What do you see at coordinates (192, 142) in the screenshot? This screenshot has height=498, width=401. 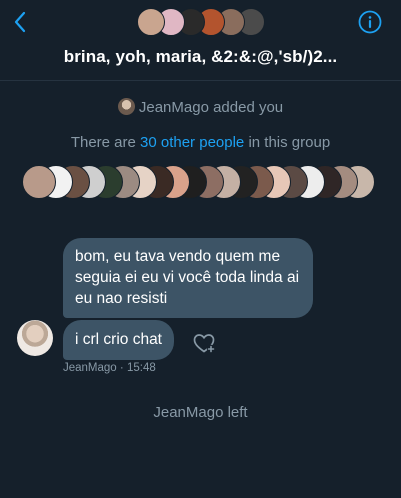 I see `other-people-link: 30 other people` at bounding box center [192, 142].